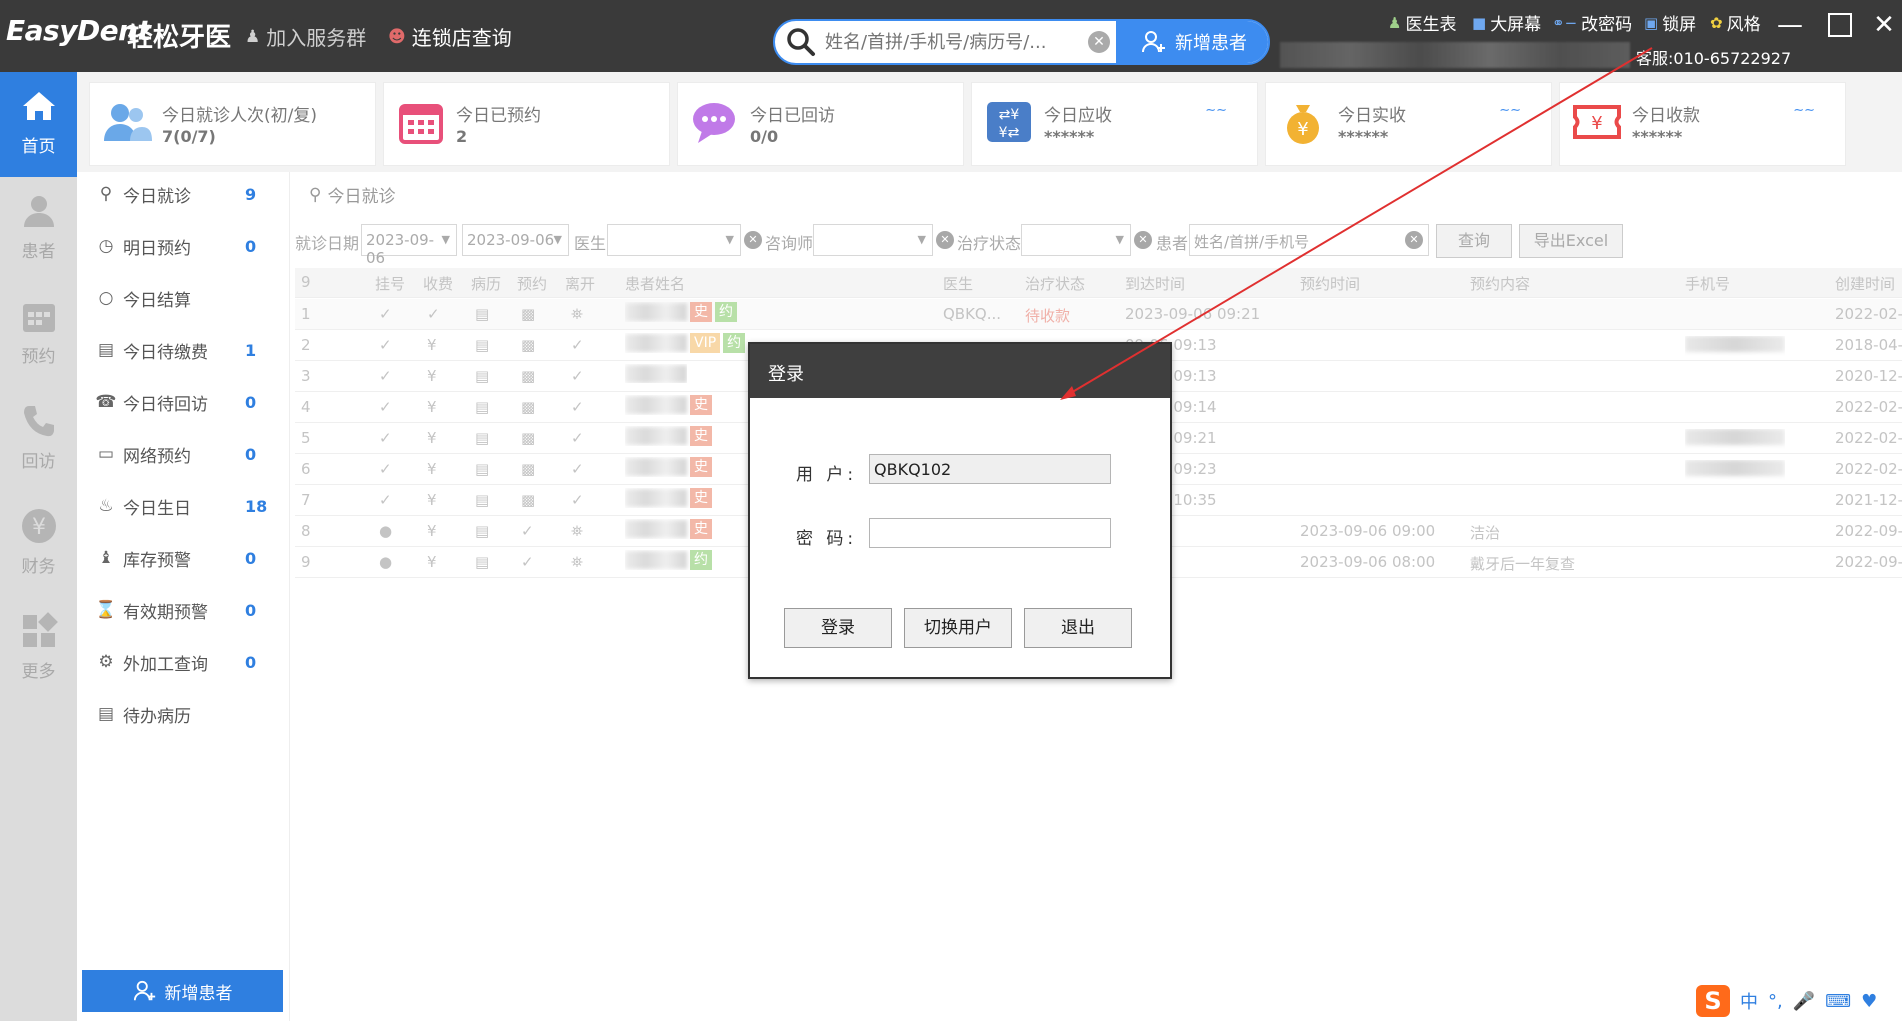 This screenshot has height=1021, width=1902. Describe the element at coordinates (1155, 283) in the screenshot. I see `column-header: 到达时间` at that location.